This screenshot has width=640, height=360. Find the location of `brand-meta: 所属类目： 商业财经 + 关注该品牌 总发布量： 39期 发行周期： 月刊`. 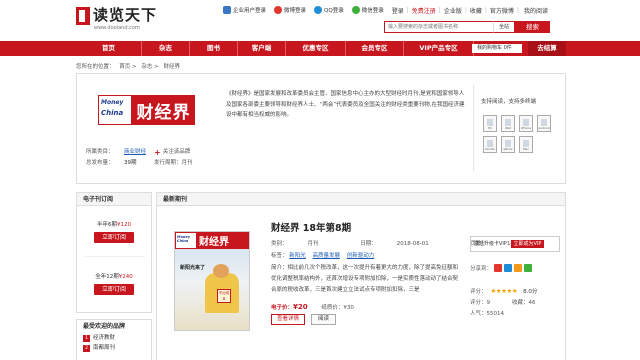

brand-meta: 所属类目： 商业财经 + 关注该品牌 总发布量： 39期 发行周期： 月刊 is located at coordinates (151, 158).